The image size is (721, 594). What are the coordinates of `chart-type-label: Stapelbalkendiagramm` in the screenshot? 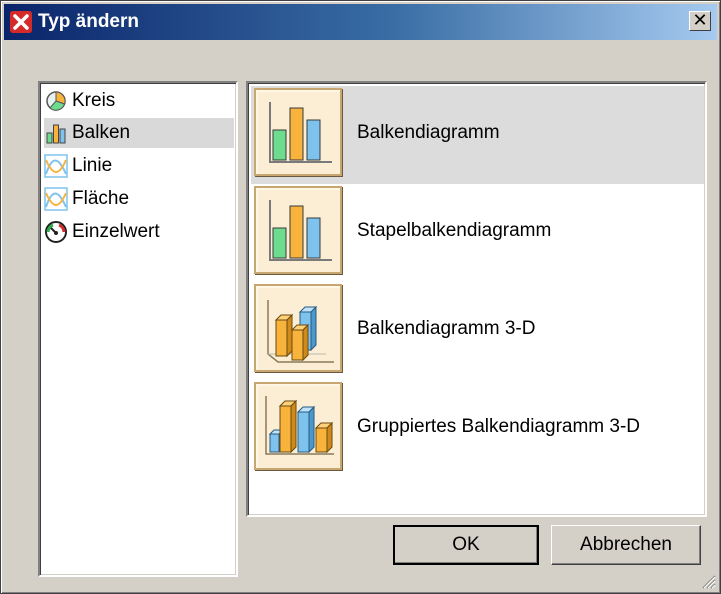 It's located at (454, 230).